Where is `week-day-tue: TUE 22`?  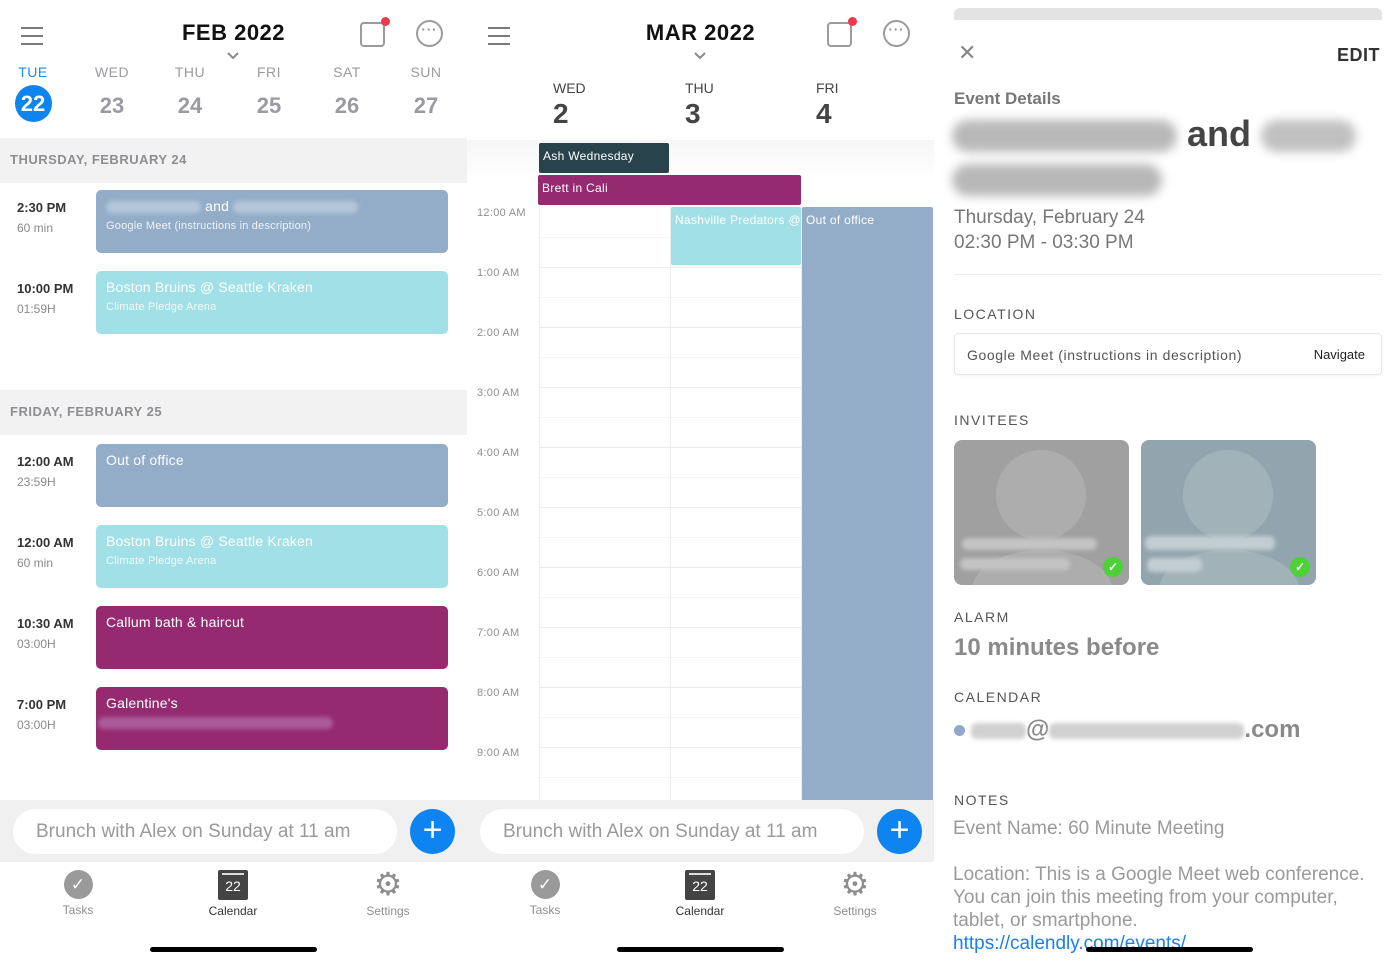 week-day-tue: TUE 22 is located at coordinates (33, 93).